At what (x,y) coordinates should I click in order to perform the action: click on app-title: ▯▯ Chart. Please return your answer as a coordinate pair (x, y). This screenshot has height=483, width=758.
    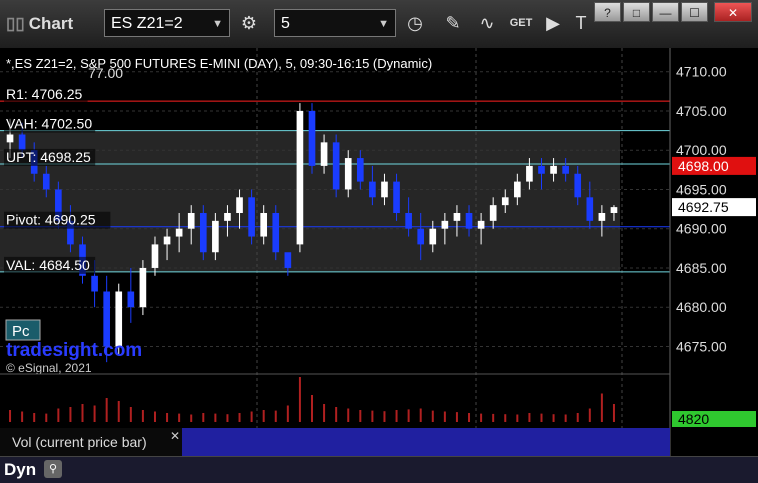
    Looking at the image, I should click on (39, 24).